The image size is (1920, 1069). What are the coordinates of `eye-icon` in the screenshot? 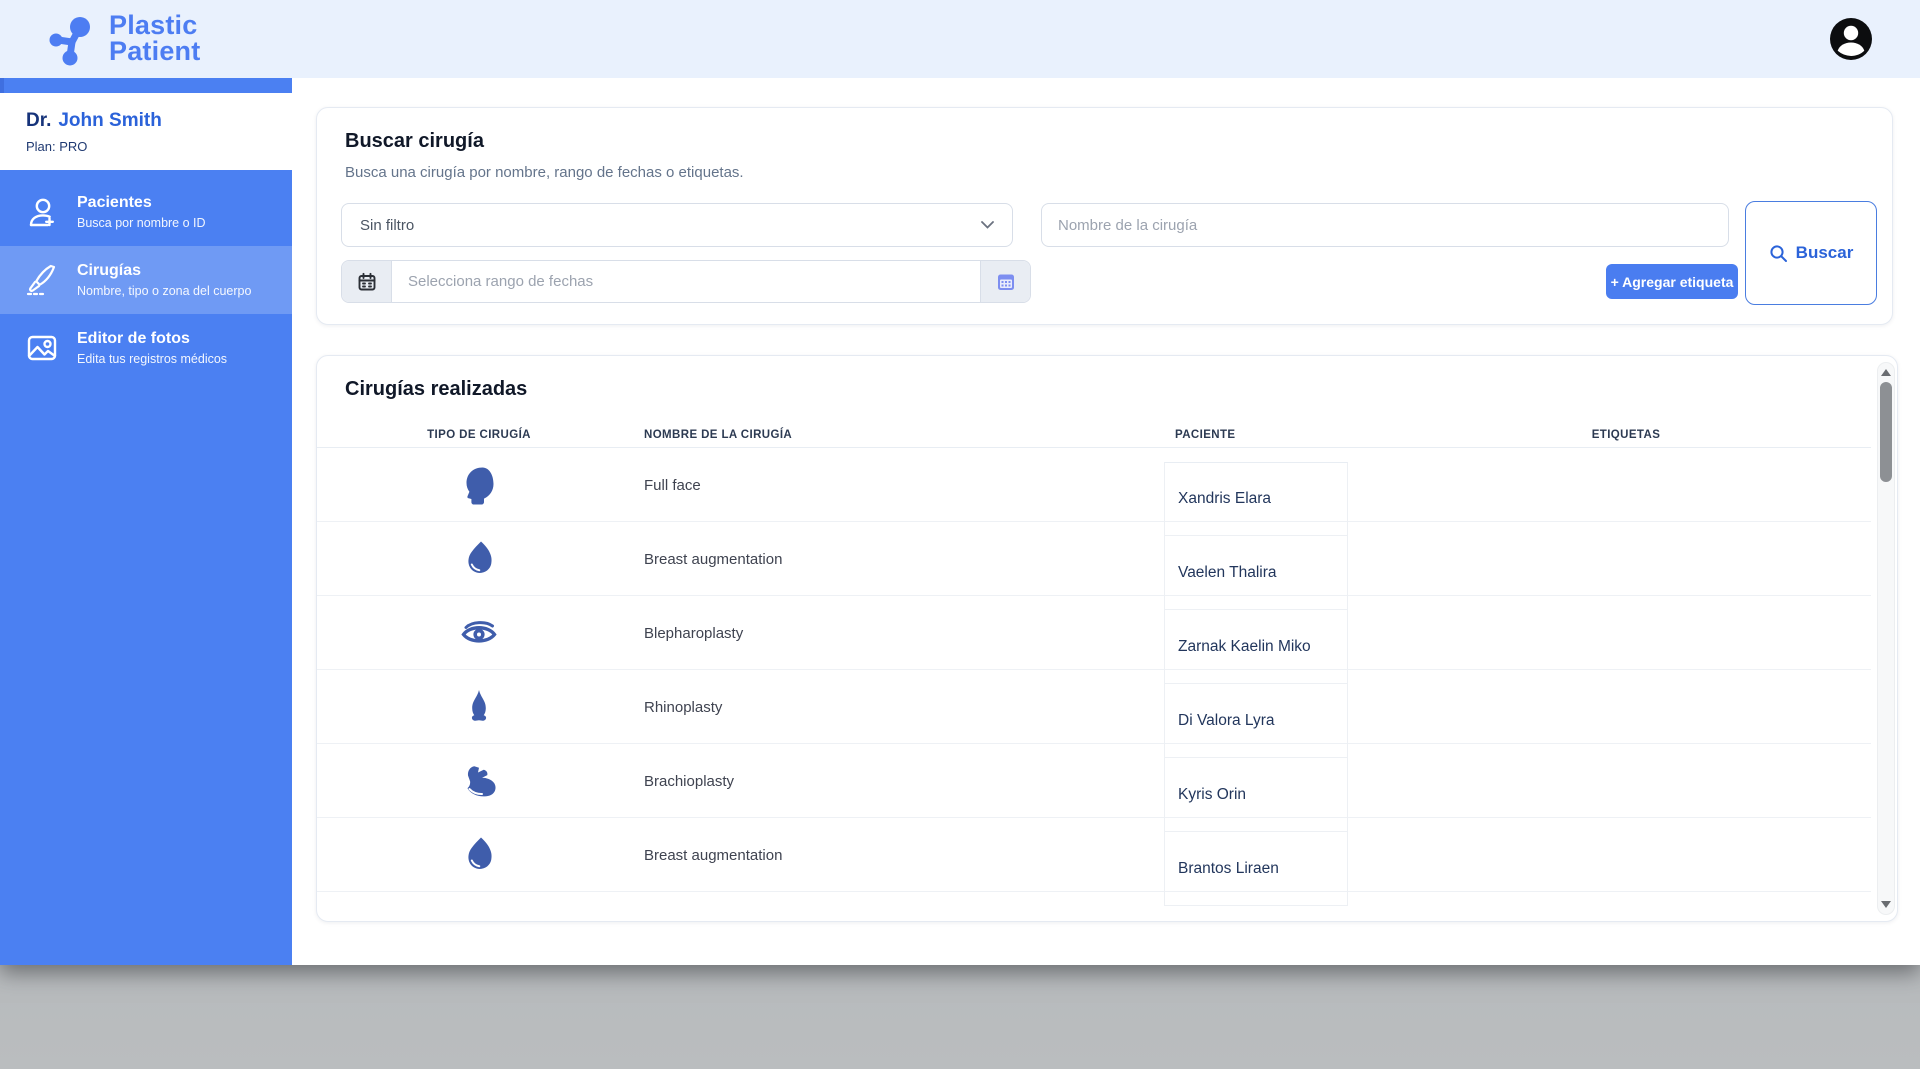 It's located at (479, 633).